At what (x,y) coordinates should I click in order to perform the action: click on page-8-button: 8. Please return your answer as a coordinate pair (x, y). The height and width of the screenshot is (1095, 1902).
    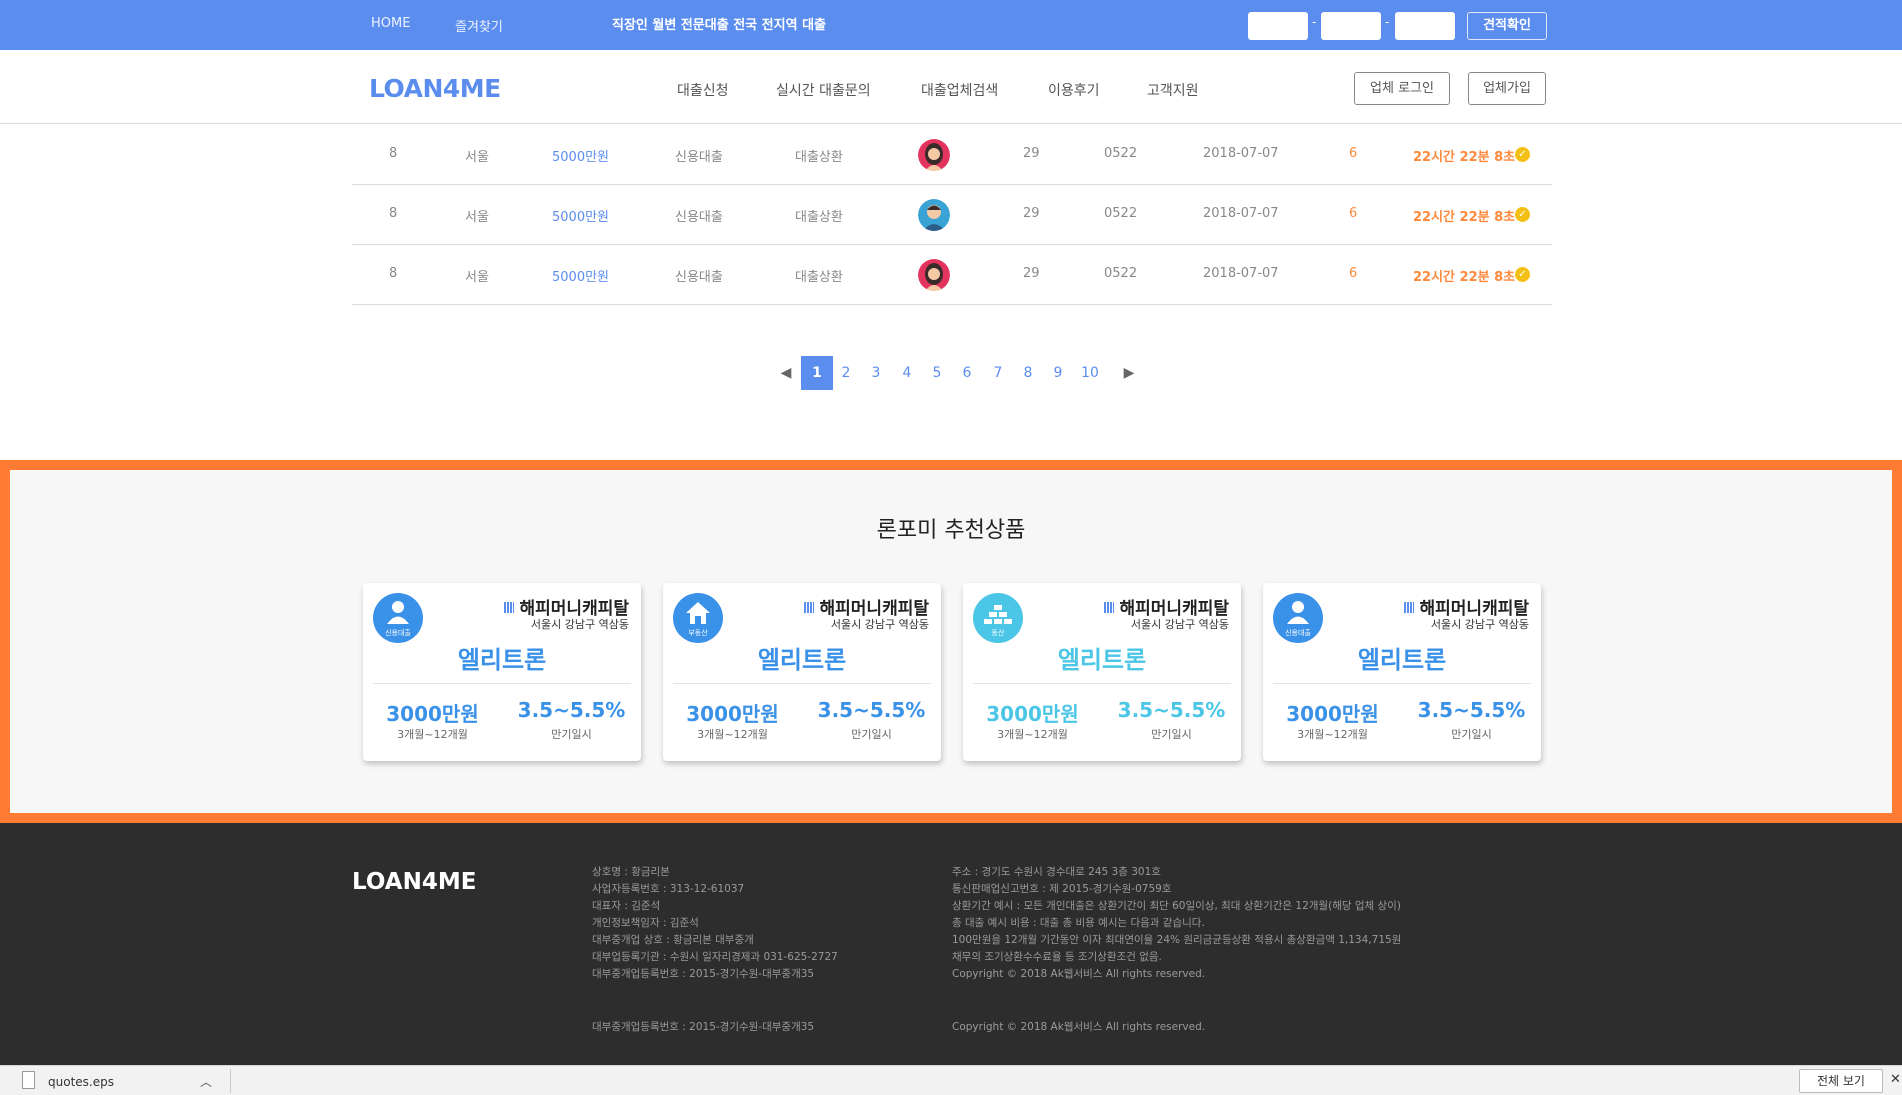
    Looking at the image, I should click on (1028, 373).